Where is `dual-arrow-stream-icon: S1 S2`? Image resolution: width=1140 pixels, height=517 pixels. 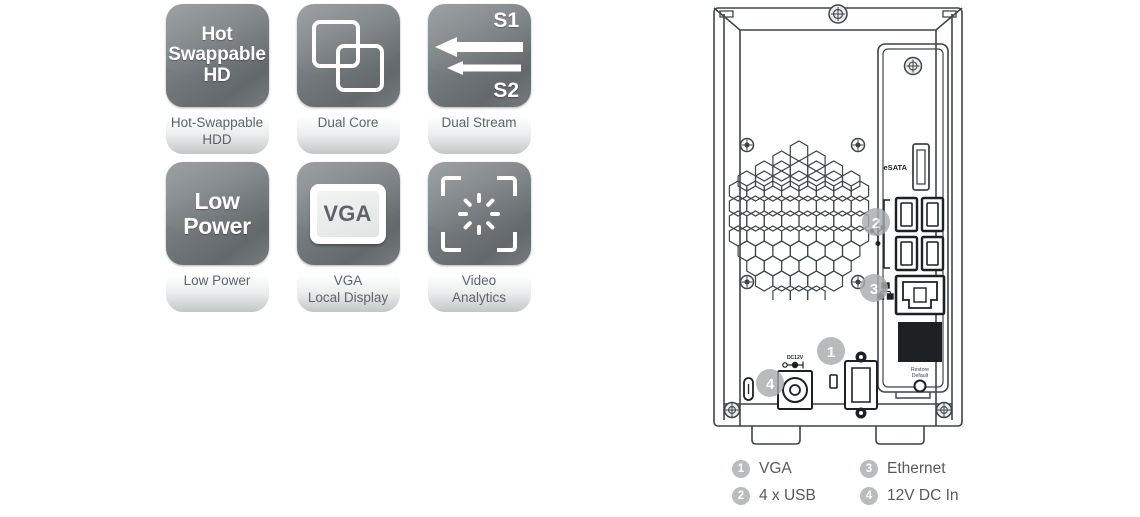 dual-arrow-stream-icon: S1 S2 is located at coordinates (479, 55).